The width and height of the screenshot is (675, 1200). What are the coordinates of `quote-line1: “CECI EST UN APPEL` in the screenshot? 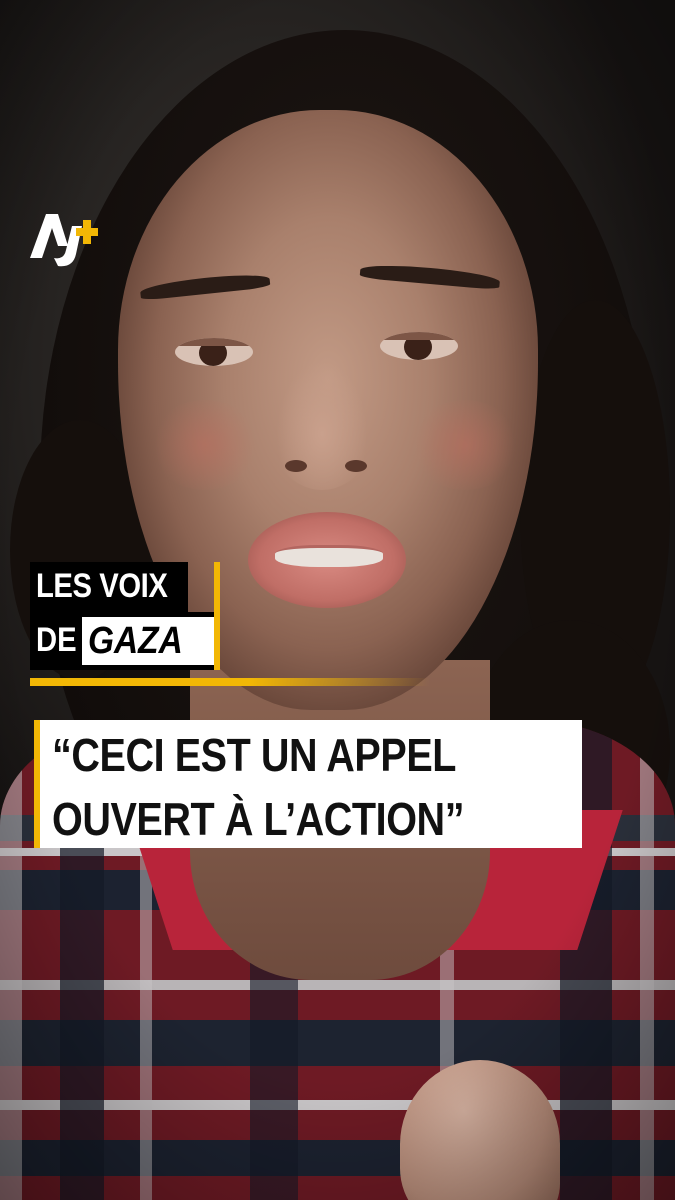 It's located at (254, 755).